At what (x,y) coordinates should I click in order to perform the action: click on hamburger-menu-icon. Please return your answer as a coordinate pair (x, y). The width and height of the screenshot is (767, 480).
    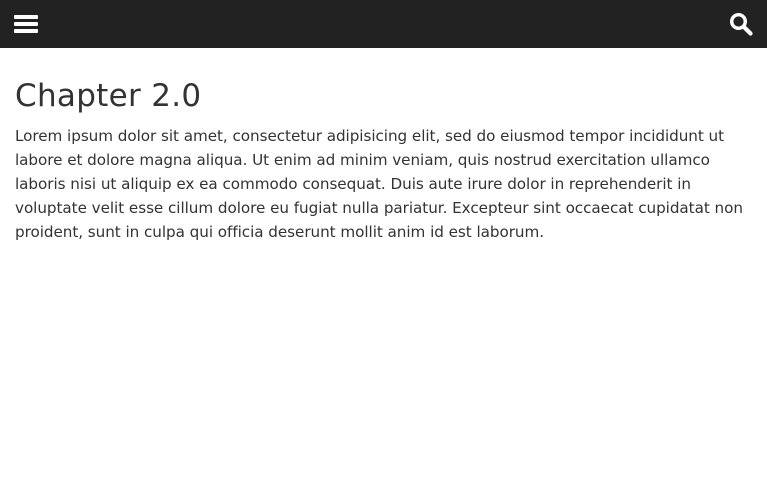
    Looking at the image, I should click on (26, 24).